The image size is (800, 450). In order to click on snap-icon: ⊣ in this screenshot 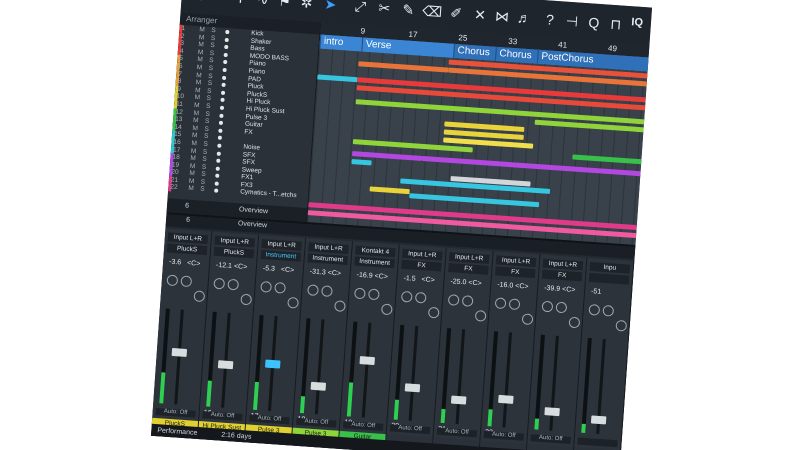, I will do `click(571, 20)`.